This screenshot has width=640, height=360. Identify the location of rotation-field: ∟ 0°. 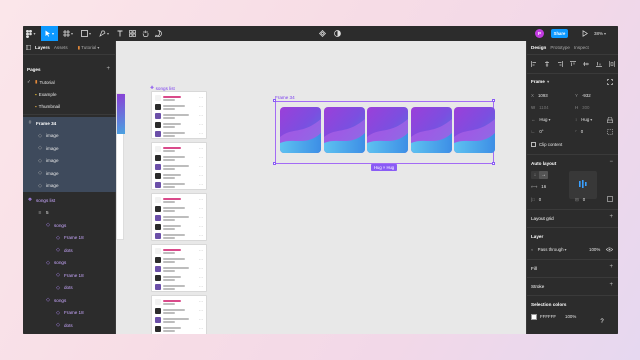
(537, 131).